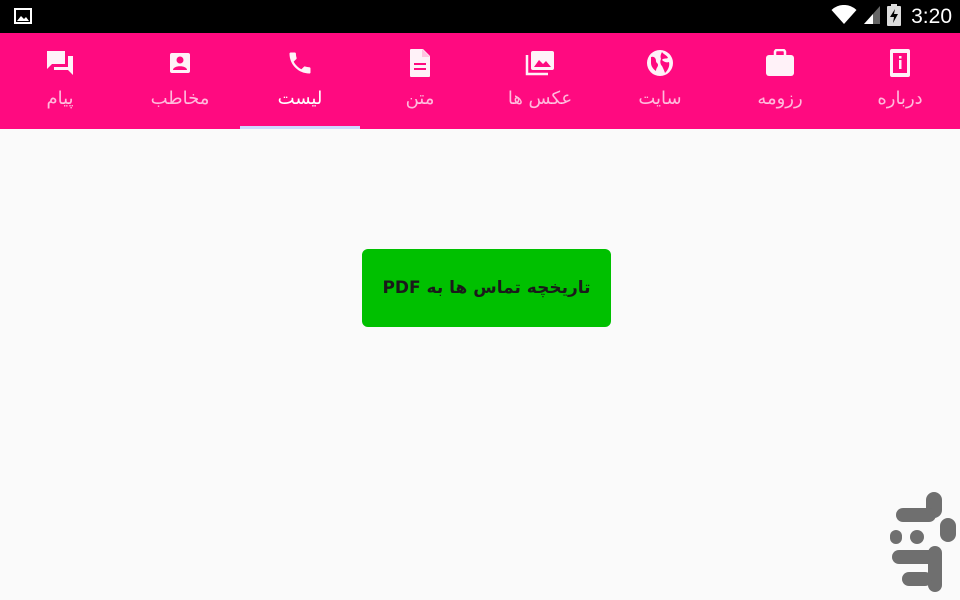 This screenshot has width=960, height=600. What do you see at coordinates (420, 98) in the screenshot?
I see `tab-label: متن` at bounding box center [420, 98].